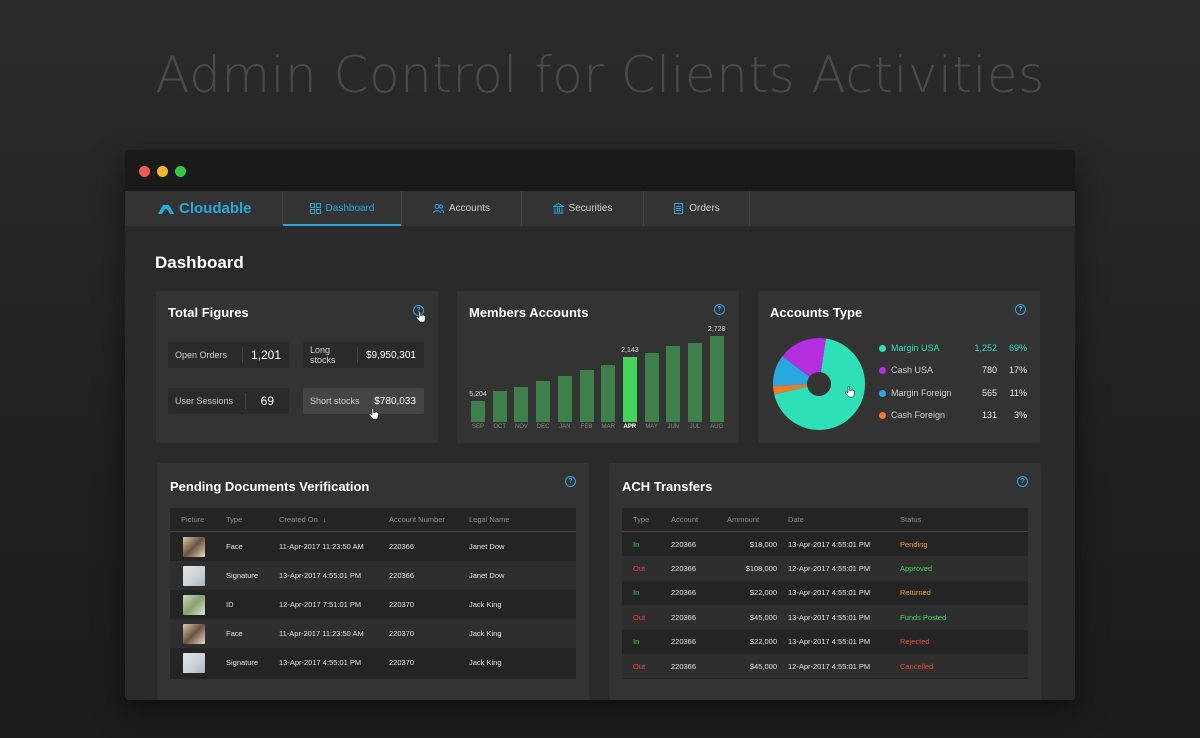  I want to click on chart-bar-jun, so click(673, 383).